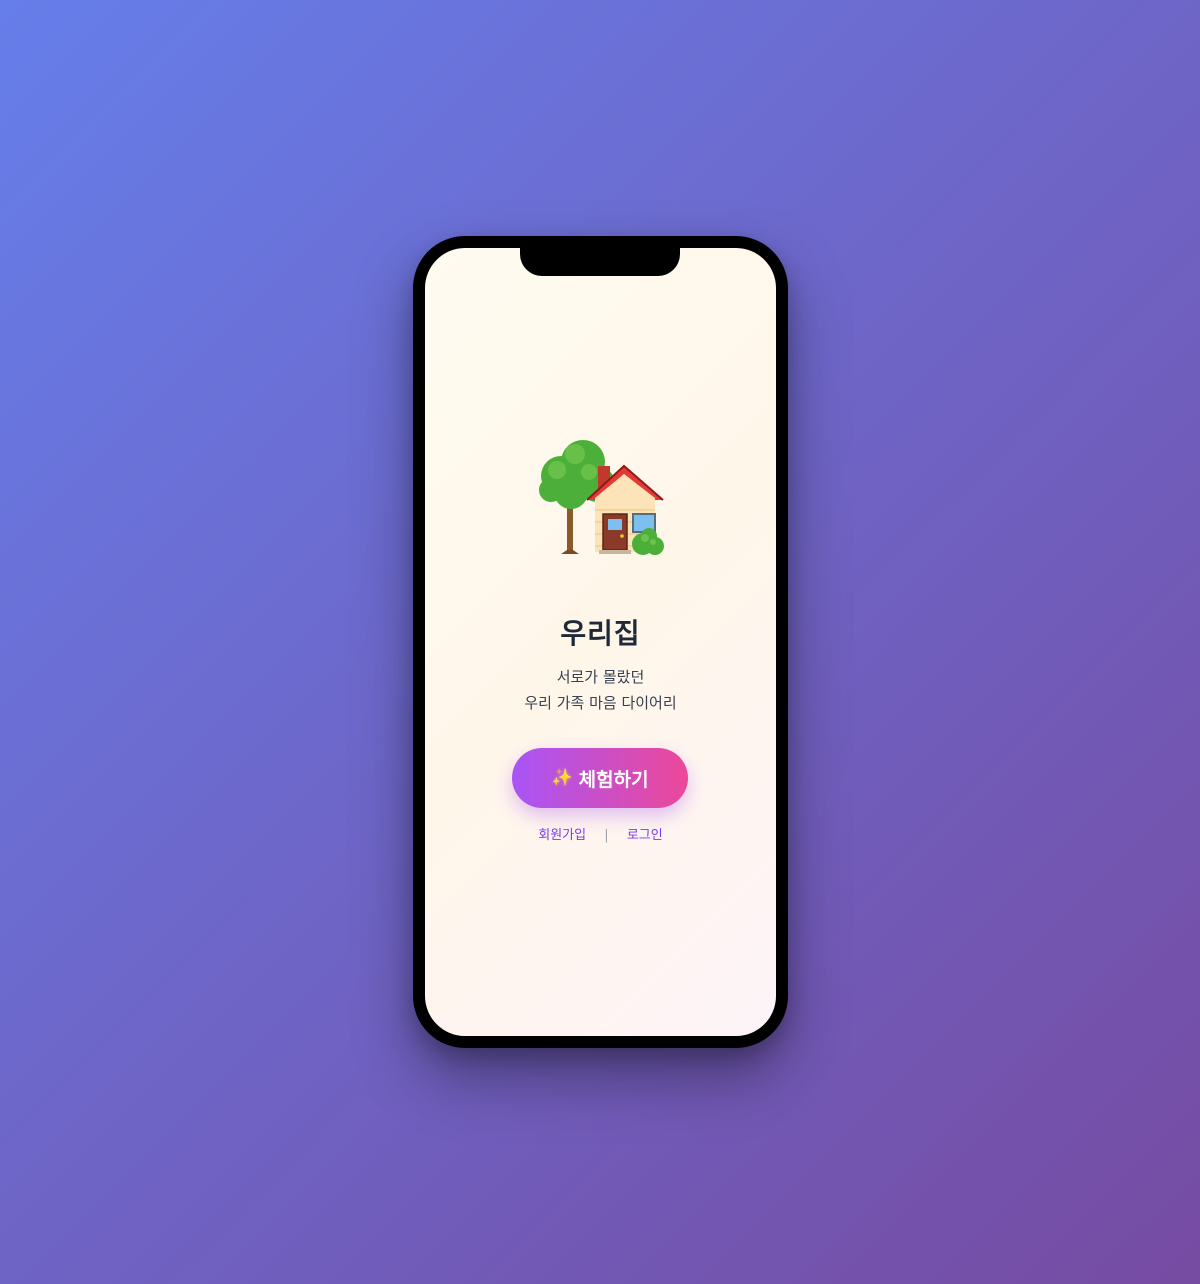  Describe the element at coordinates (600, 262) in the screenshot. I see `phone-notch` at that location.